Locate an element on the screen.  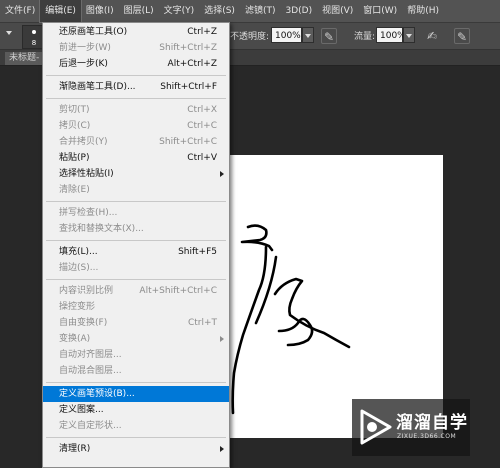
menu-file: 文件(F) is located at coordinates (20, 11).